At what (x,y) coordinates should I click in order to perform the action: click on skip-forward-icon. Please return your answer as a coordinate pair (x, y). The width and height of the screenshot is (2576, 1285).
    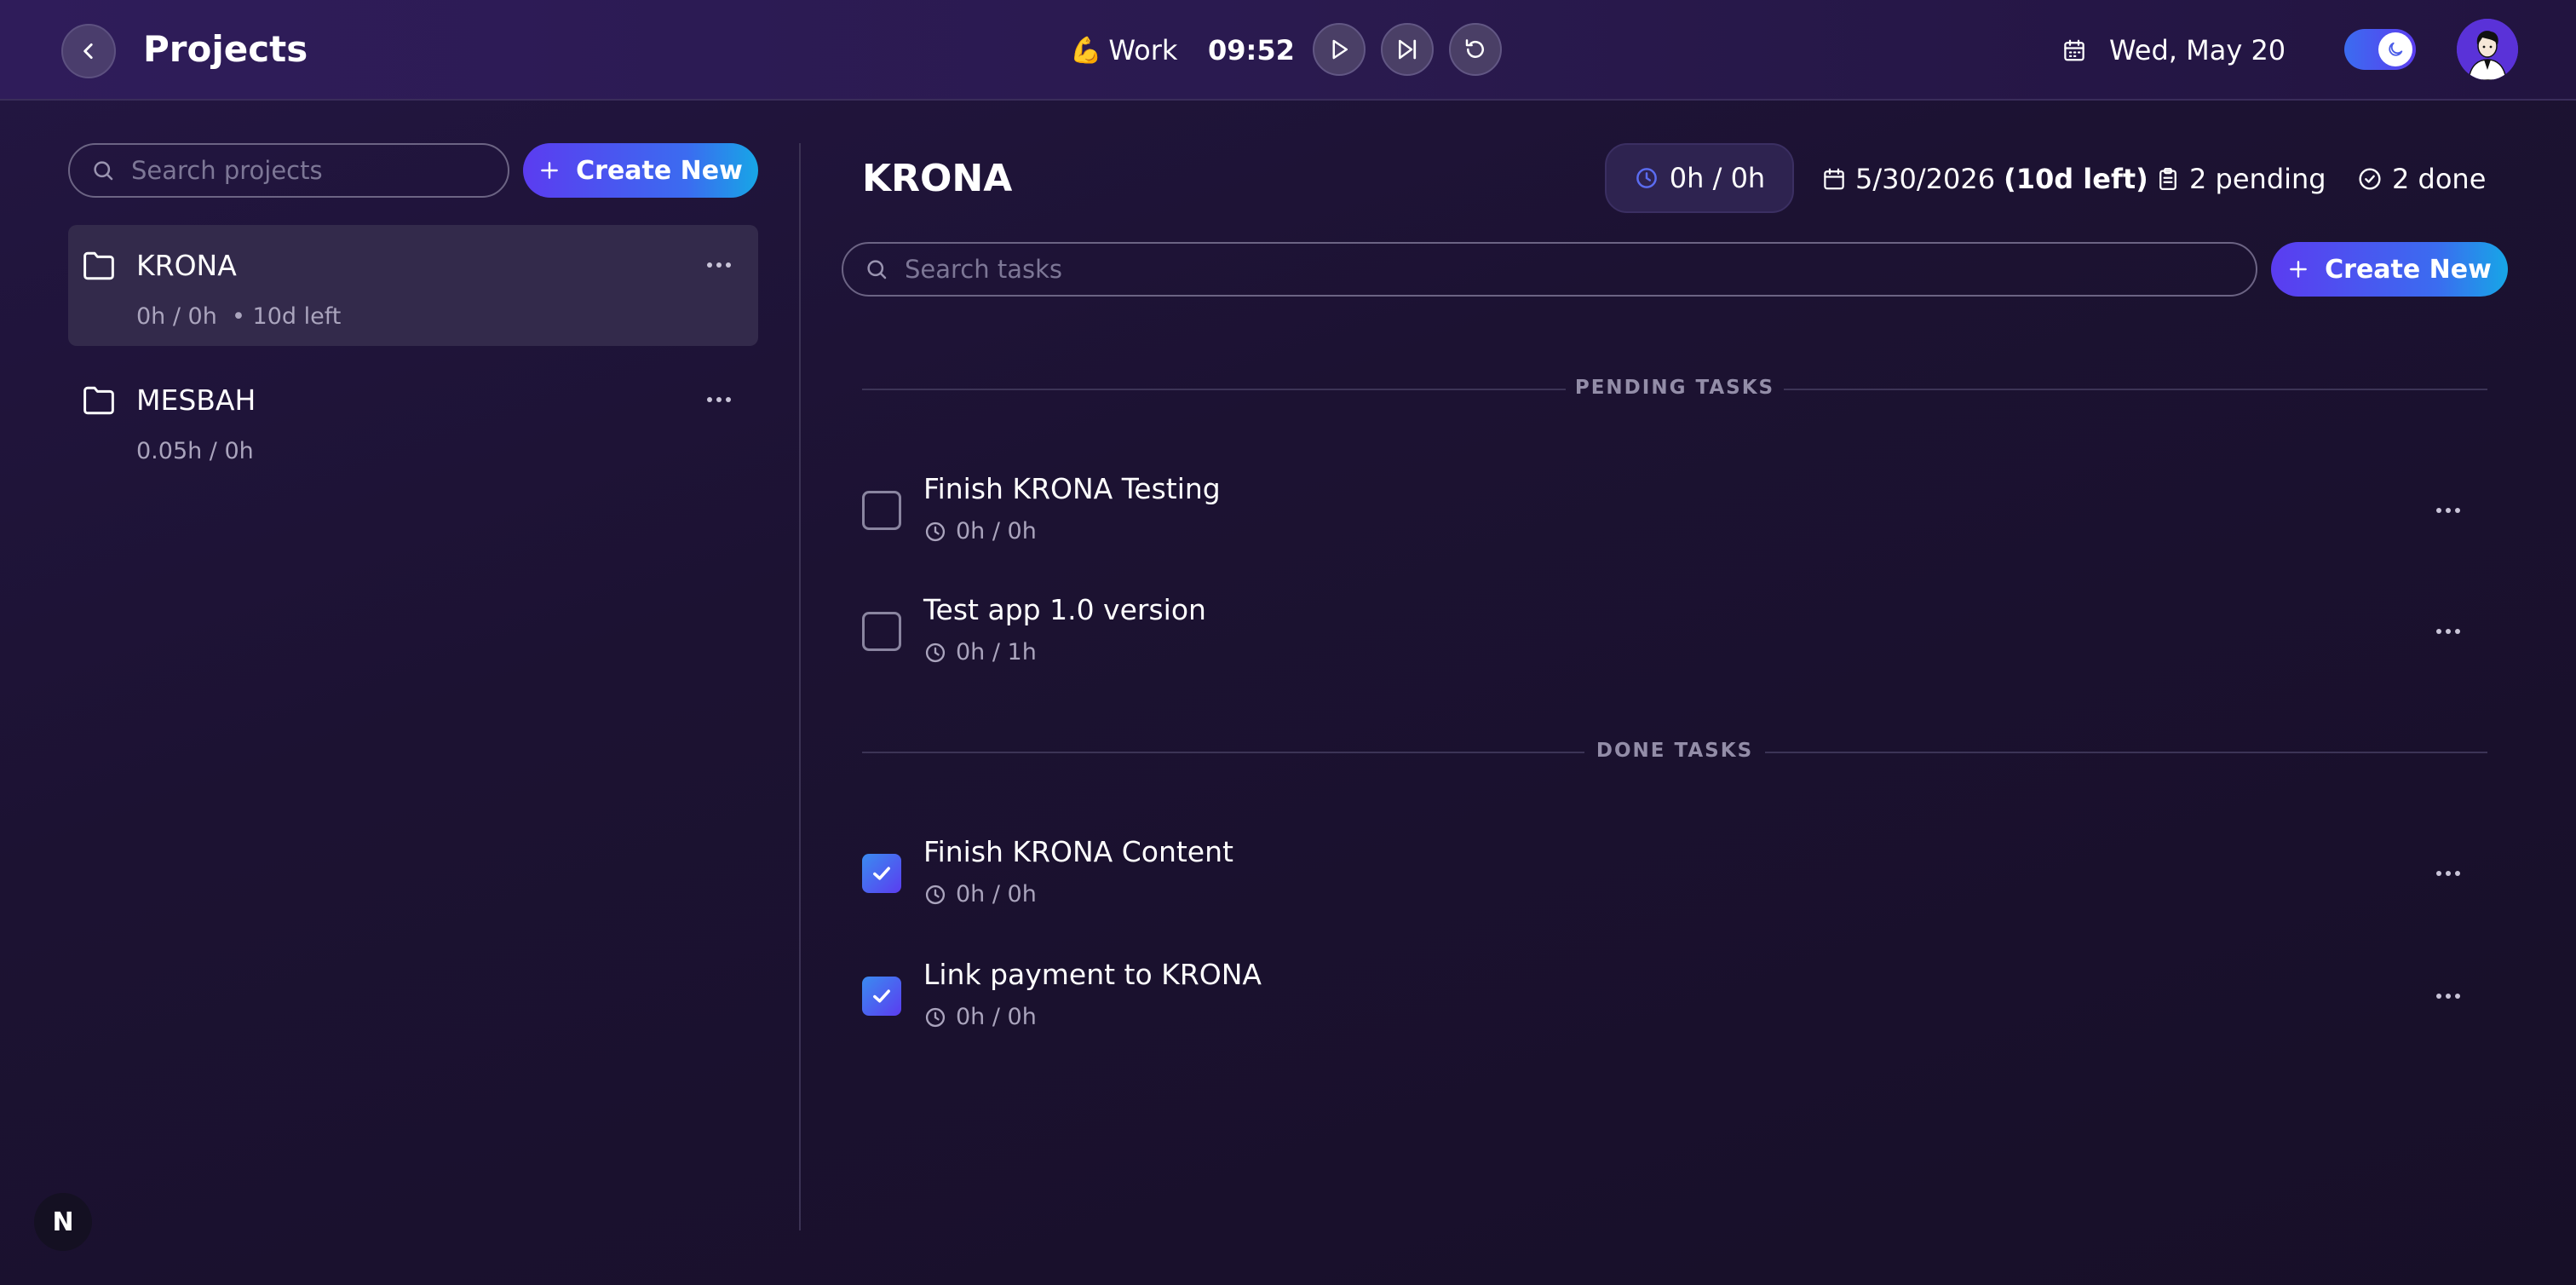
    Looking at the image, I should click on (1408, 49).